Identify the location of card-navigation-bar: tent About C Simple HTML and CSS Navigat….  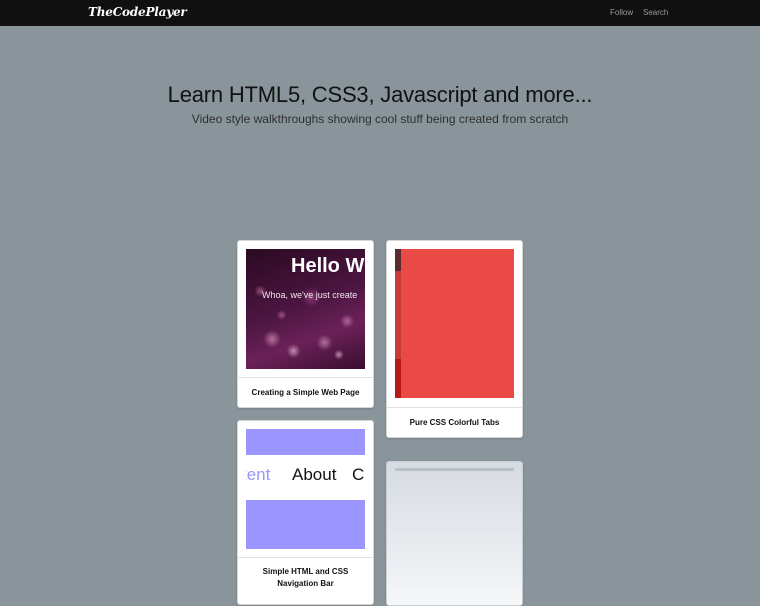
(305, 512).